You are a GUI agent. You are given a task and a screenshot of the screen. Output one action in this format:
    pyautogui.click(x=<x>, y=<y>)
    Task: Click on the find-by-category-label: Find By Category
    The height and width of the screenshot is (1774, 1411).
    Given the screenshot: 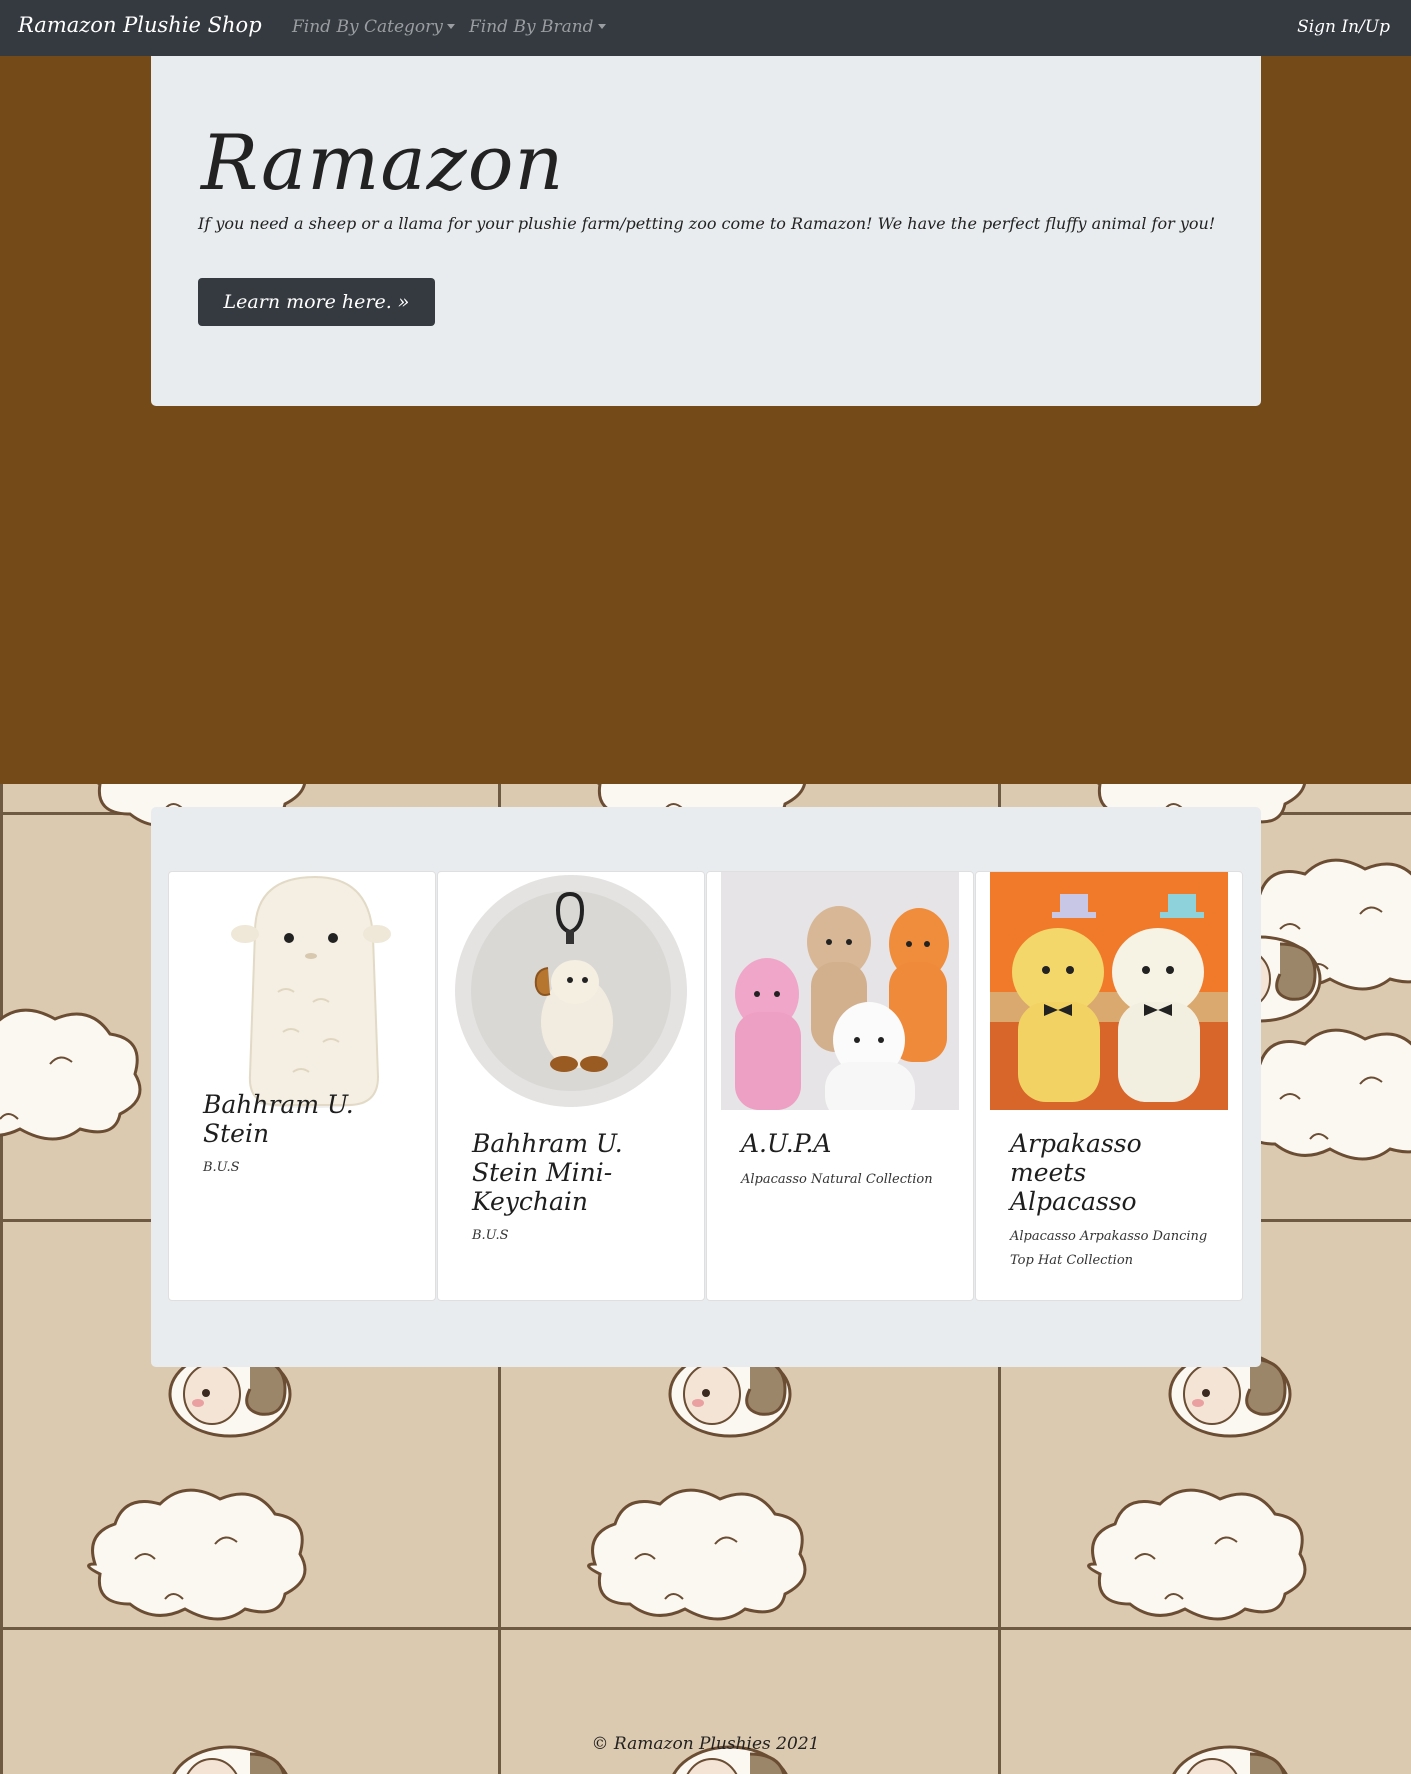 What is the action you would take?
    pyautogui.click(x=367, y=27)
    